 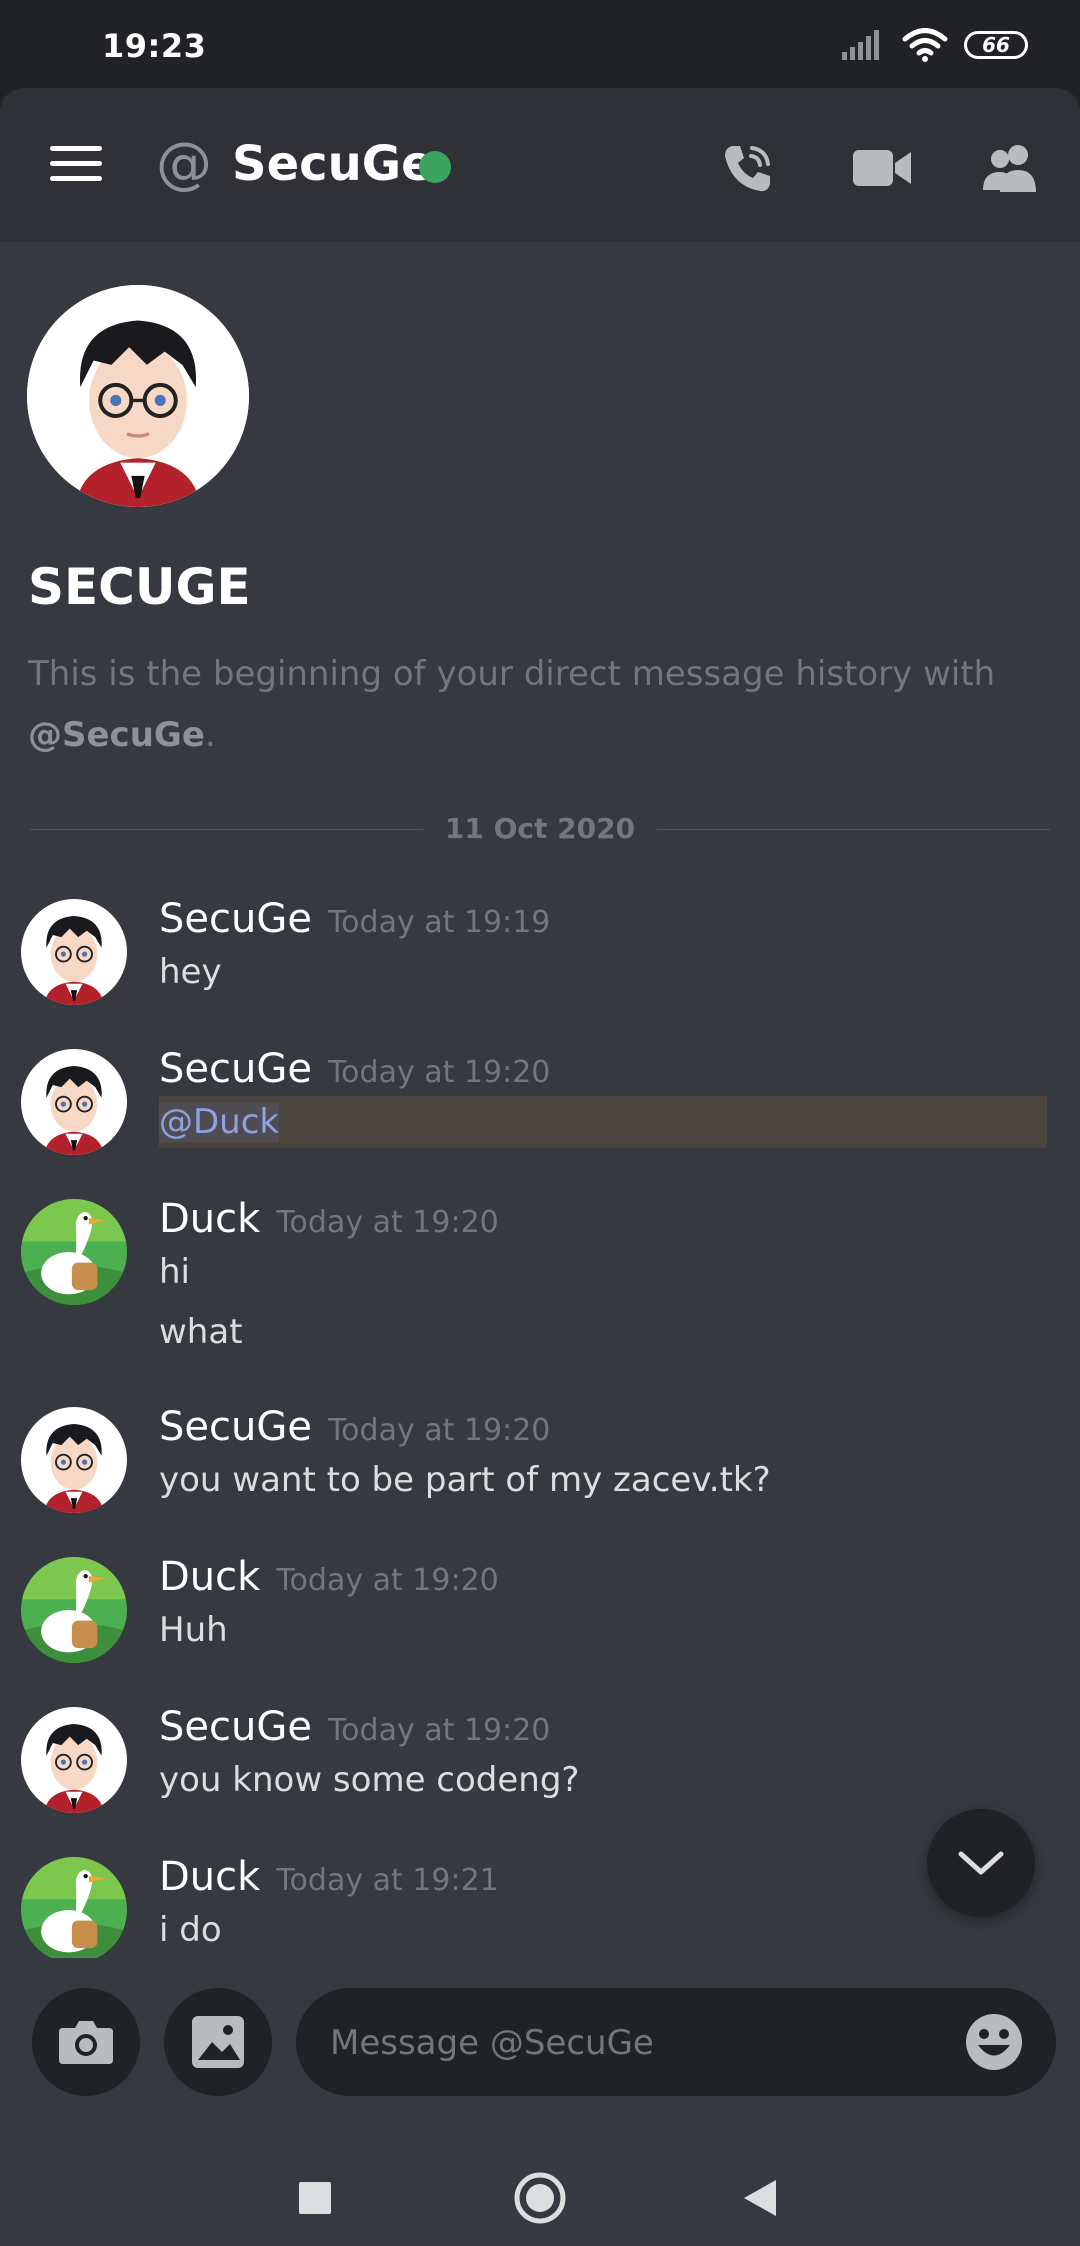 I want to click on profile-name: SECUGE, so click(x=139, y=587).